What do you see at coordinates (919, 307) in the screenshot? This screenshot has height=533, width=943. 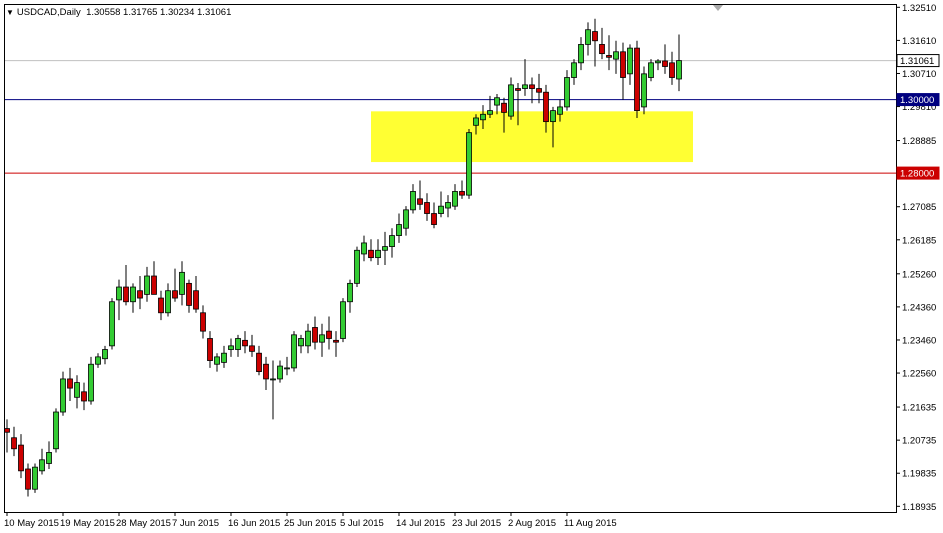 I see `y-tick-label: 1.24360` at bounding box center [919, 307].